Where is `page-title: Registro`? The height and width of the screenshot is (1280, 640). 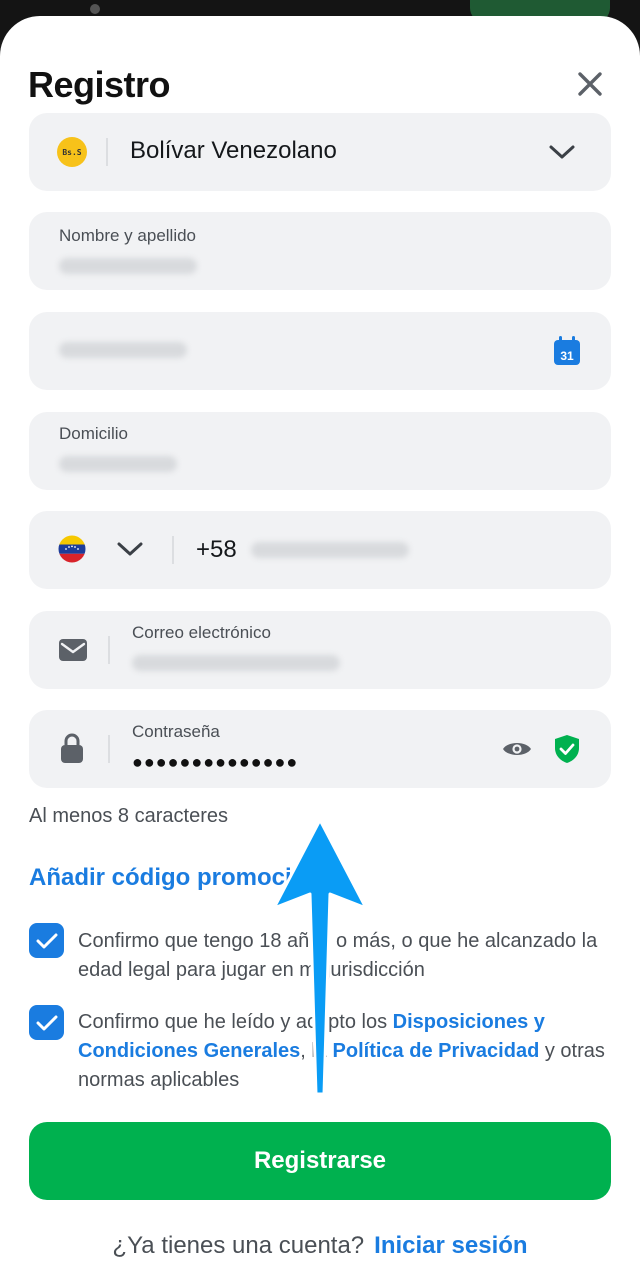
page-title: Registro is located at coordinates (99, 84).